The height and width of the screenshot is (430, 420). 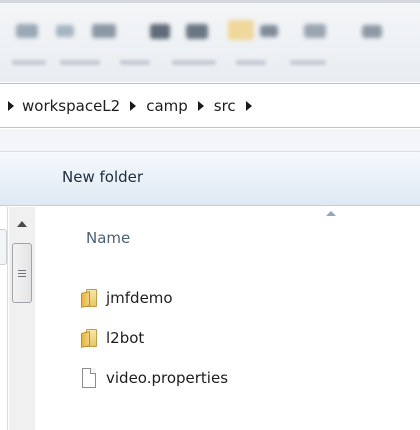 I want to click on column-header-label: Name, so click(x=108, y=238).